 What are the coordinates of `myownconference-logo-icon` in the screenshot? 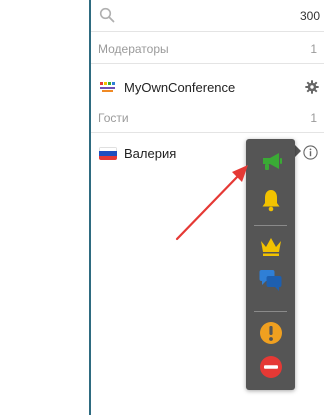 It's located at (107, 87).